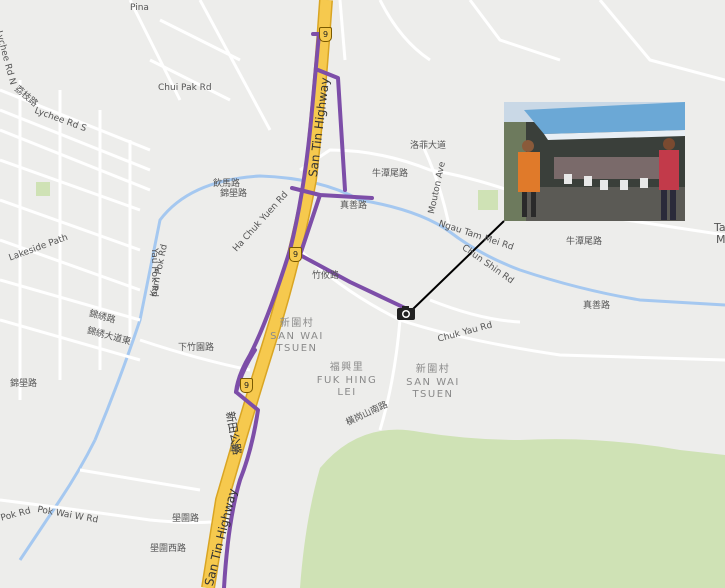  I want to click on edge-label: M, so click(720, 239).